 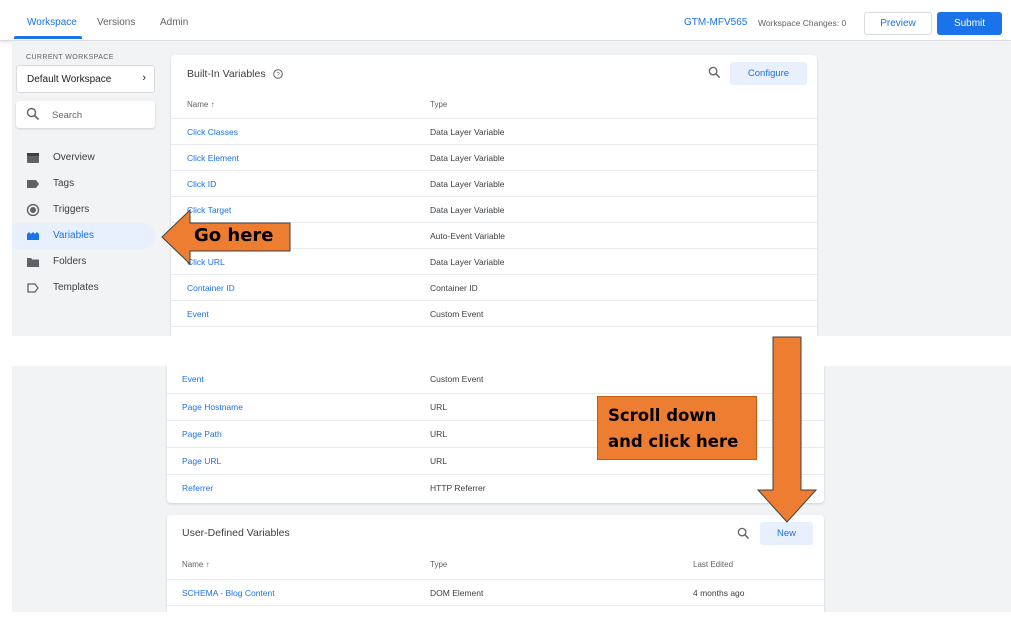 I want to click on overview-icon, so click(x=33, y=158).